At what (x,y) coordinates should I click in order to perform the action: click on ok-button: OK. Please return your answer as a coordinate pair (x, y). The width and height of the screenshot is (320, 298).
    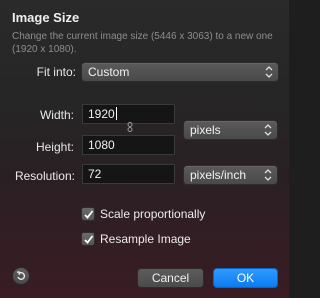
    Looking at the image, I should click on (245, 278).